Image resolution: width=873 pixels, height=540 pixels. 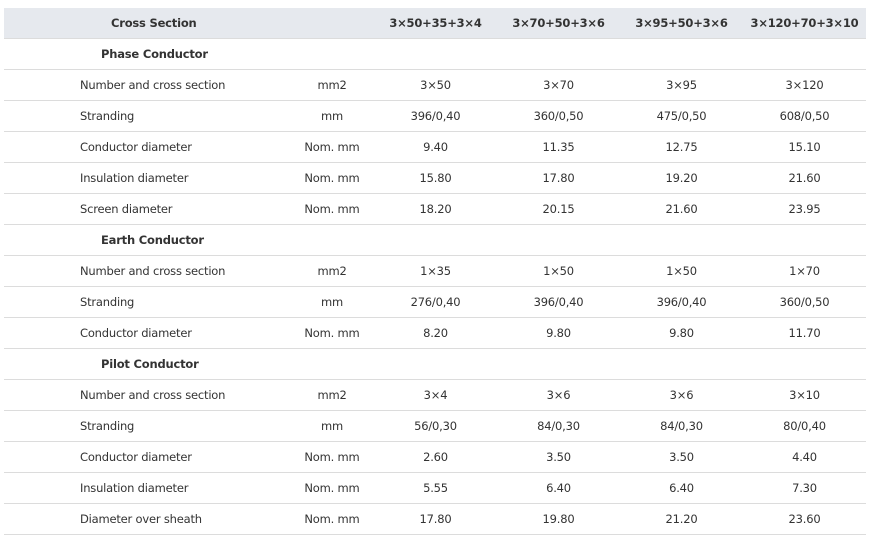 I want to click on value-cell: 56/0,30, so click(x=435, y=426).